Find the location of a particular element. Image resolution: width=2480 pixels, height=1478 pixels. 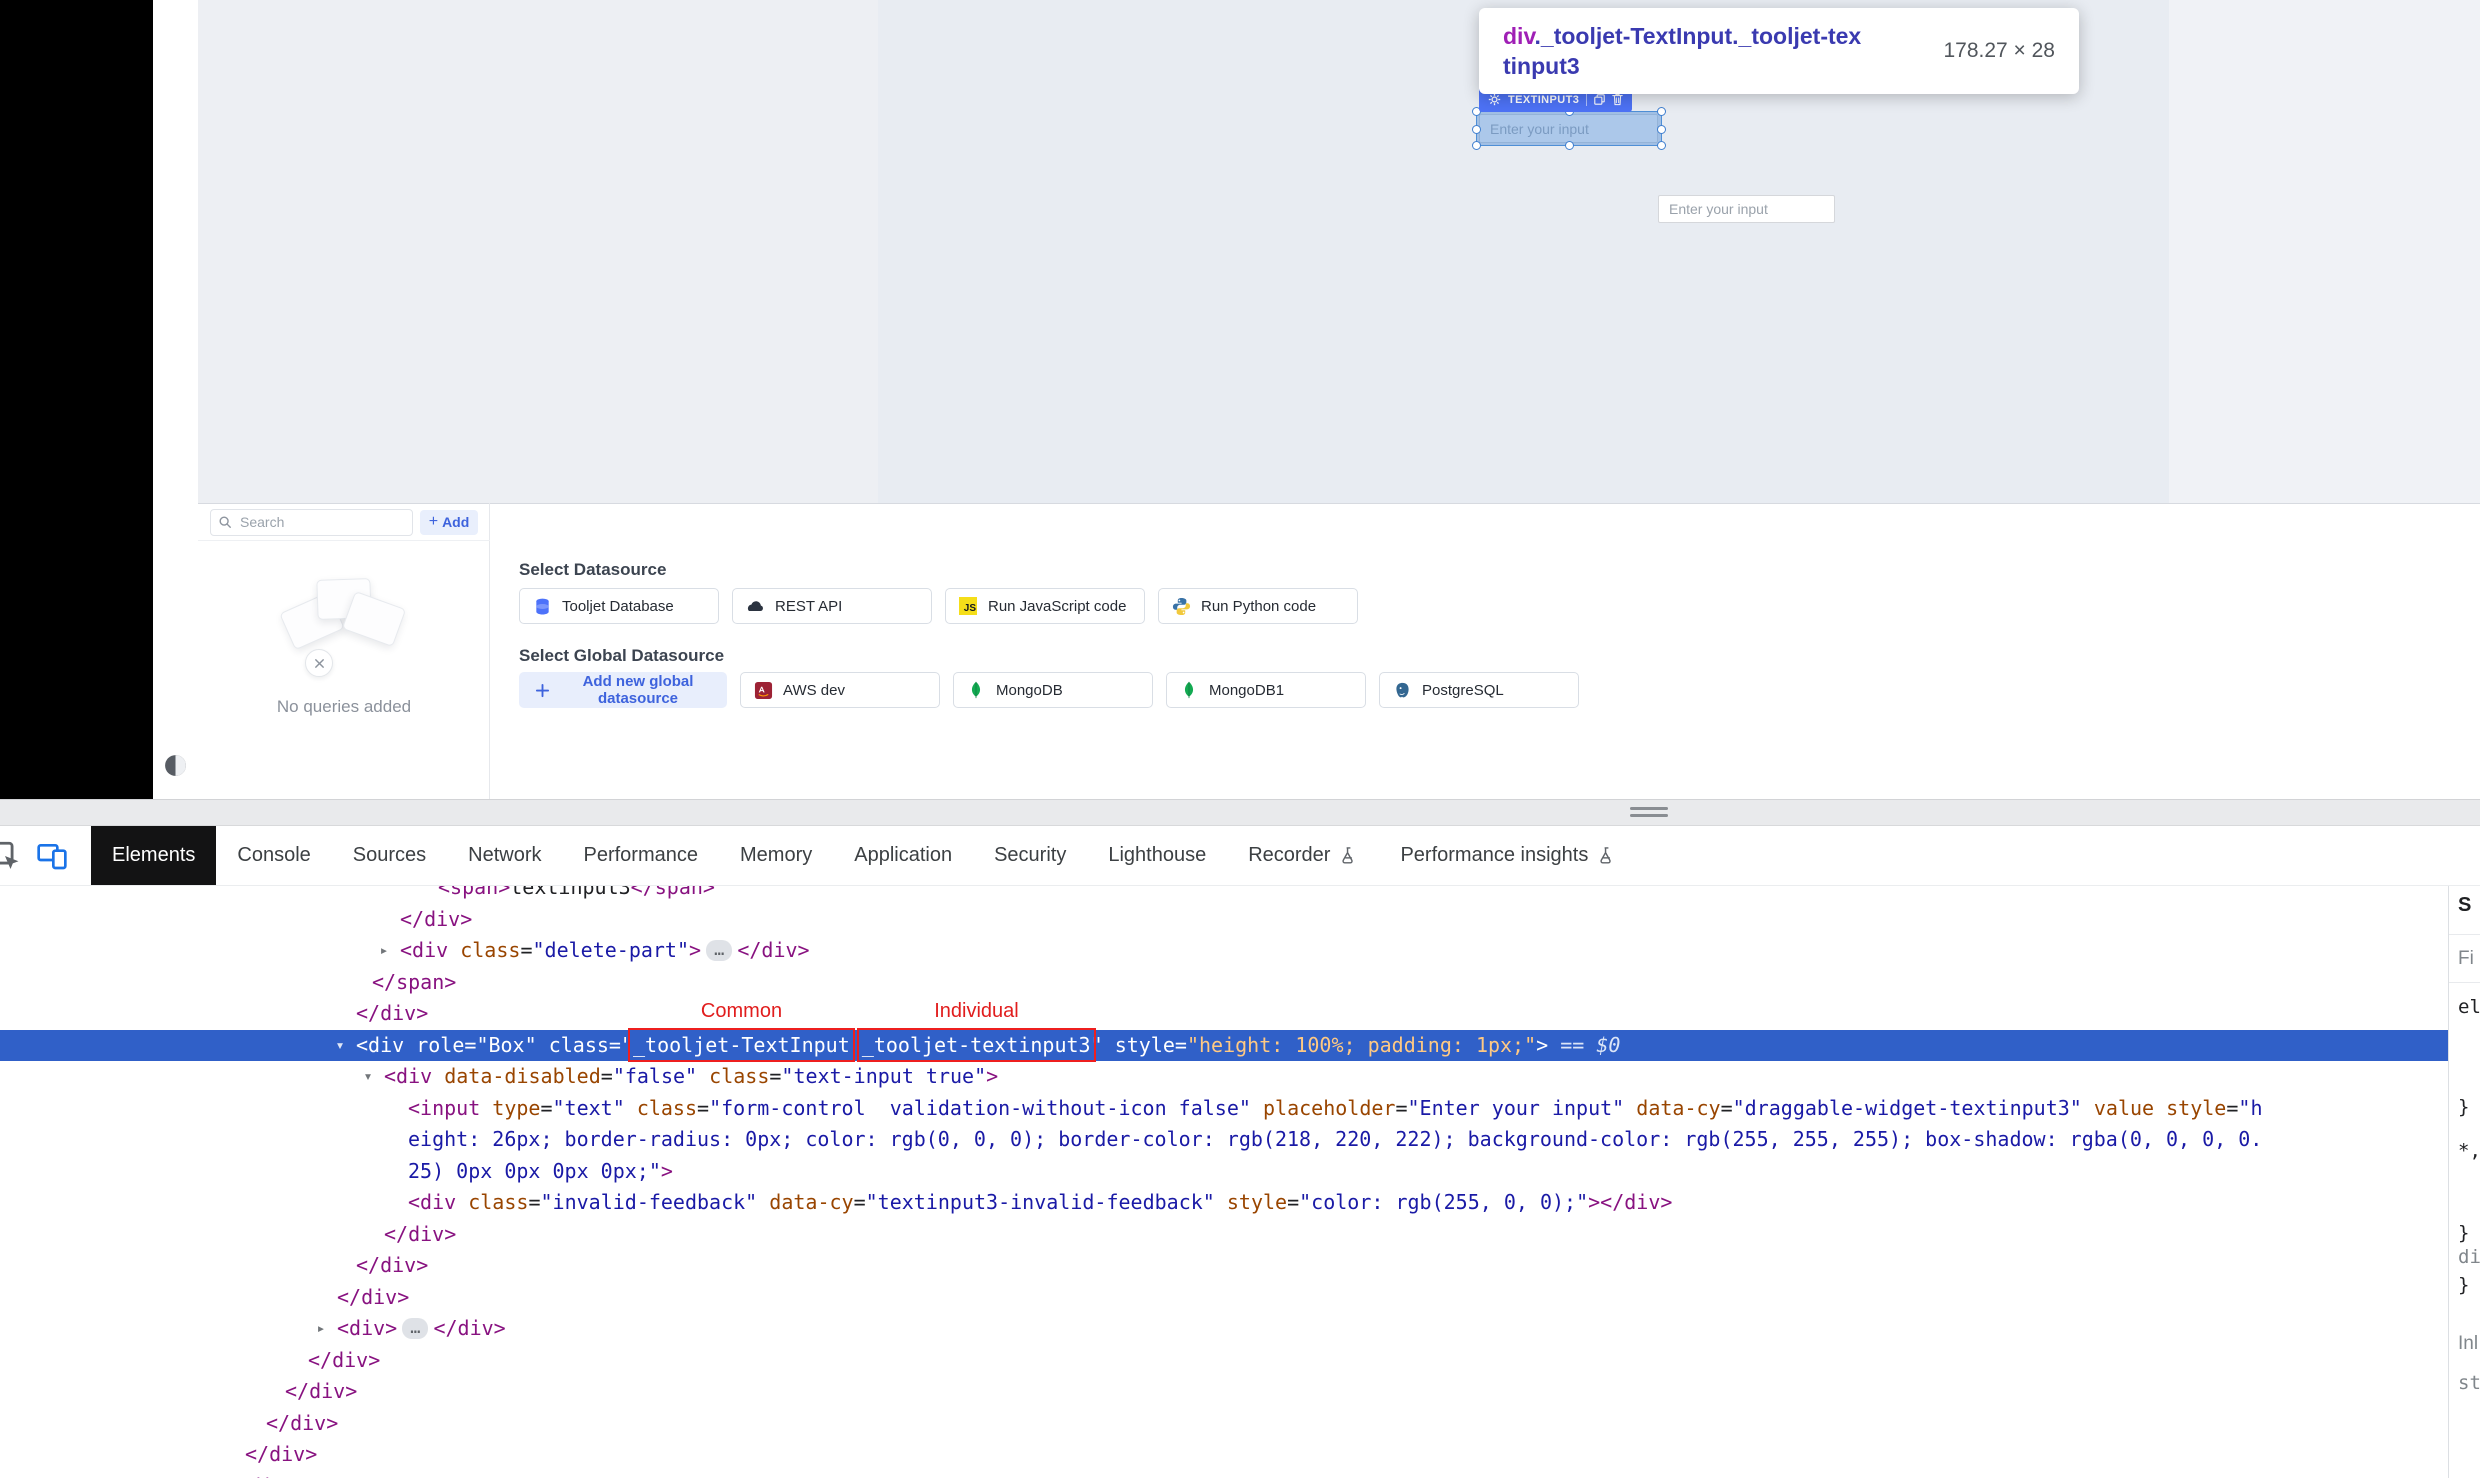

tab-lighthouse: Lighthouse is located at coordinates (1157, 855).